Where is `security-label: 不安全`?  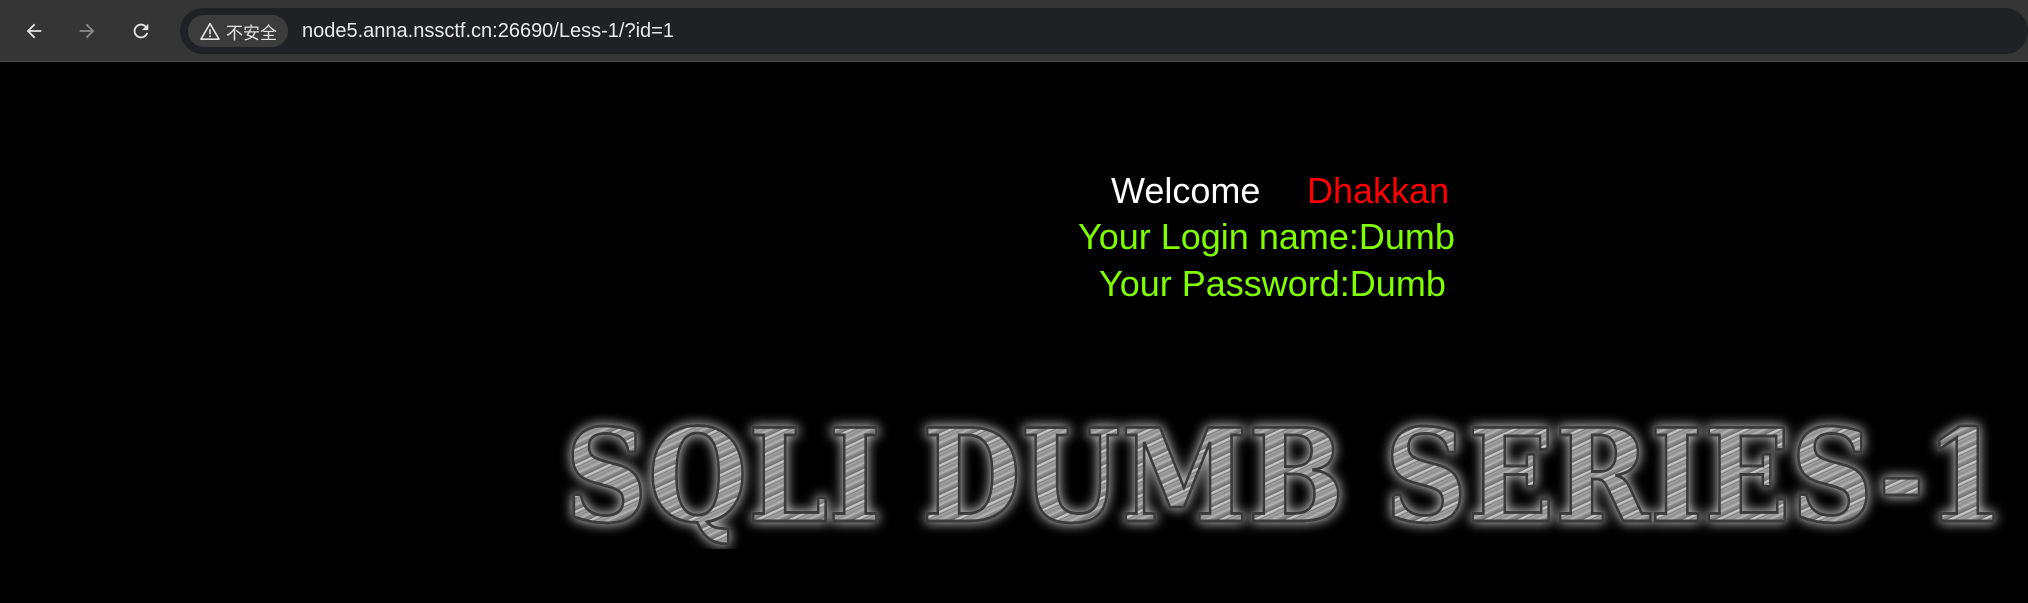 security-label: 不安全 is located at coordinates (251, 33).